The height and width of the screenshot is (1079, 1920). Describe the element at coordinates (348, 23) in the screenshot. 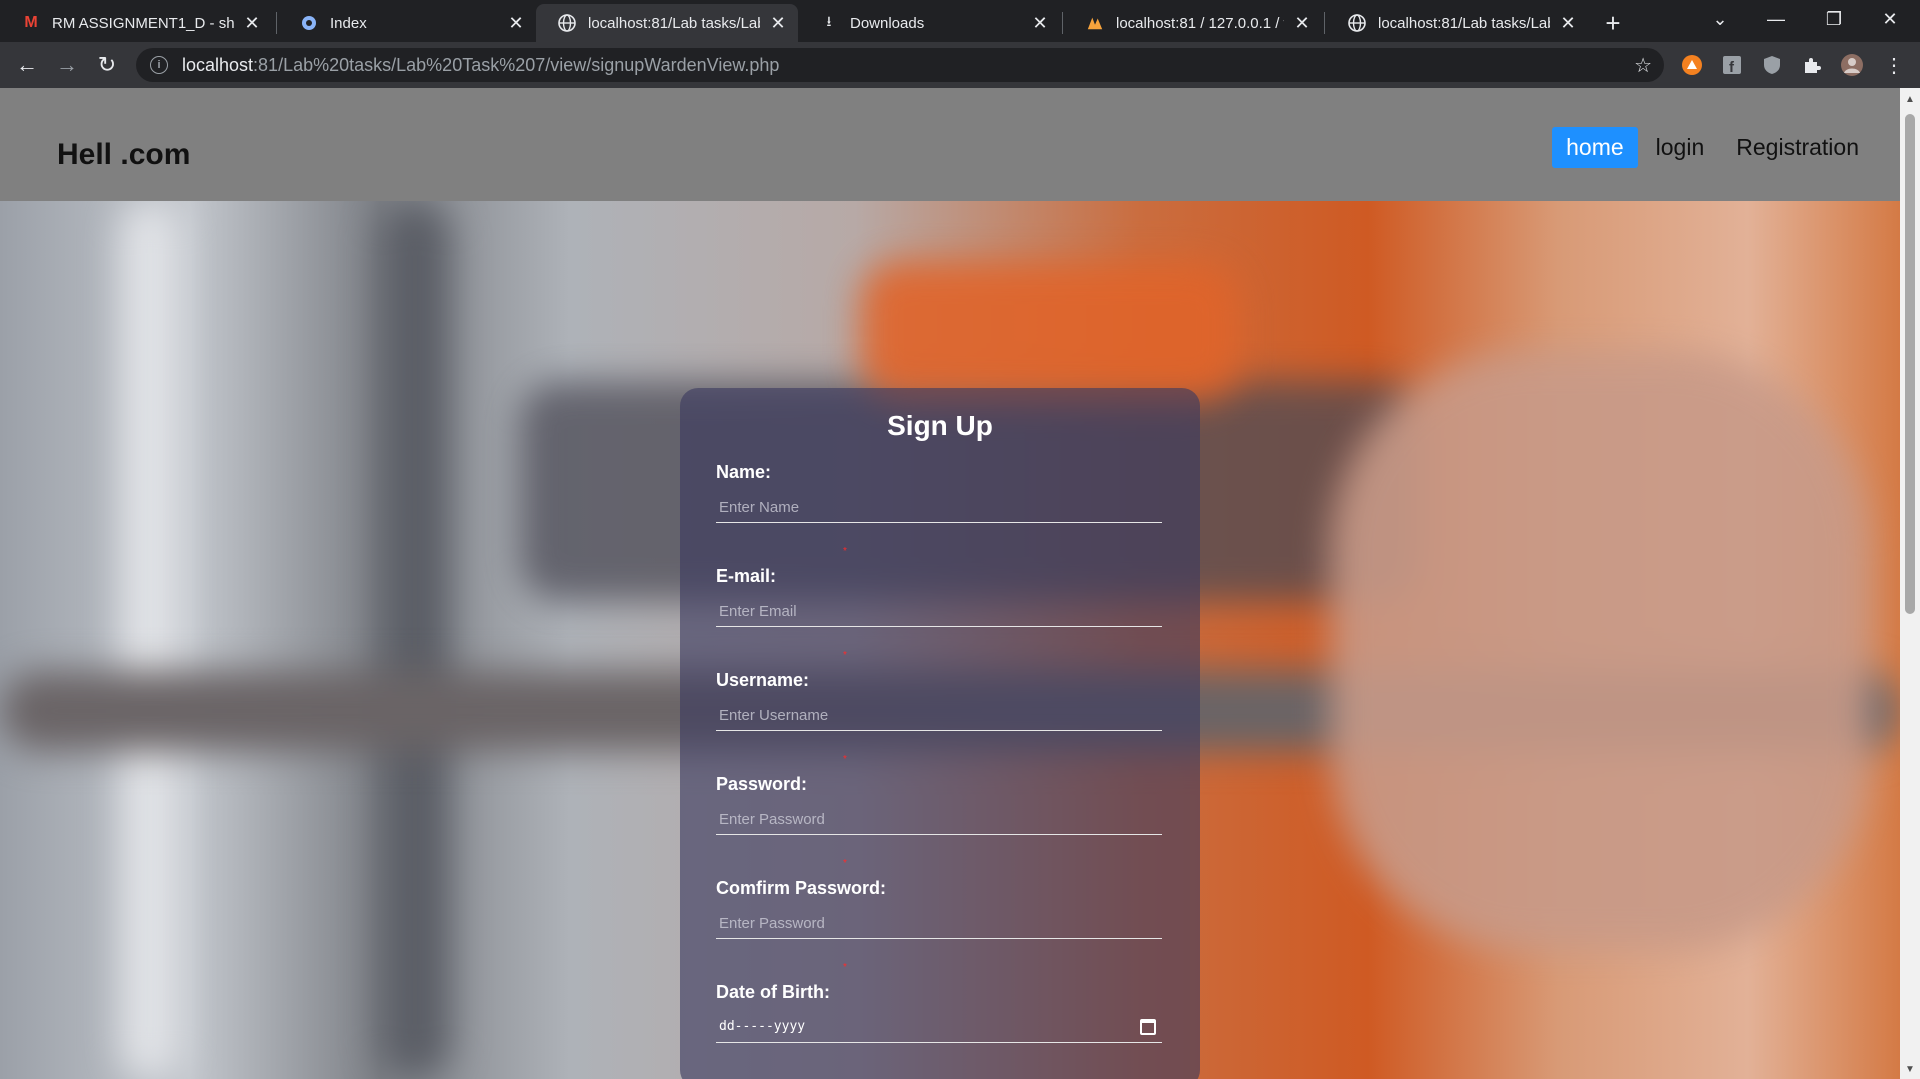

I see `tab-title: Index` at that location.